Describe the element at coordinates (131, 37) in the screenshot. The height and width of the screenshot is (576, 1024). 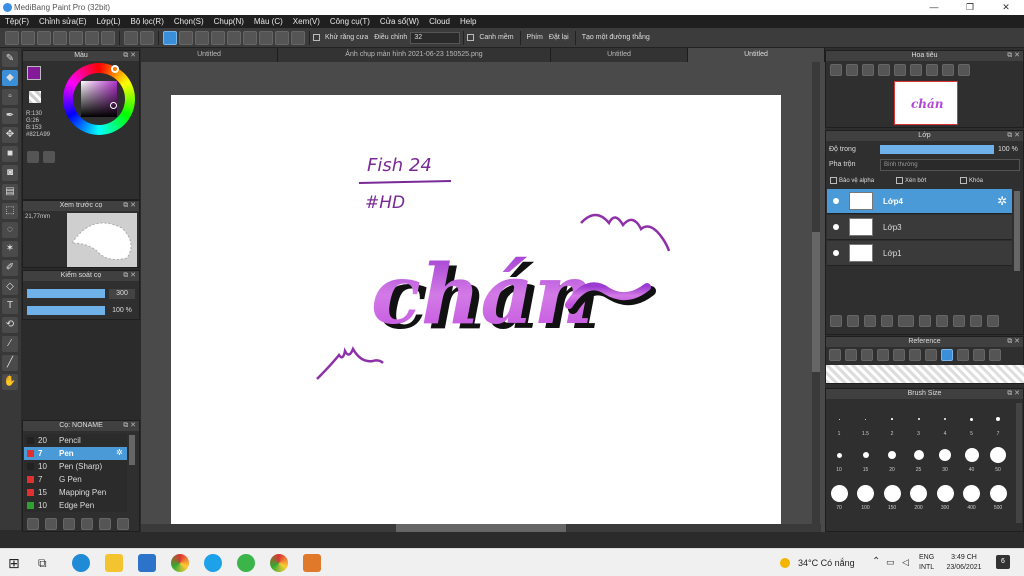
I see `undo-icon` at that location.